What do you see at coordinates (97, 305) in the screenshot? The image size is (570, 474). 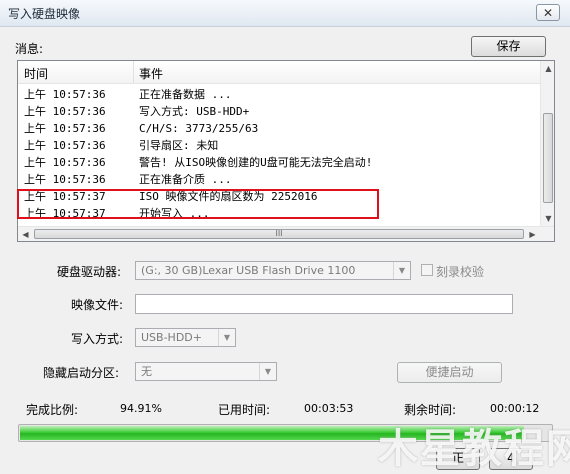 I see `image-file-label: 映像文件:` at bounding box center [97, 305].